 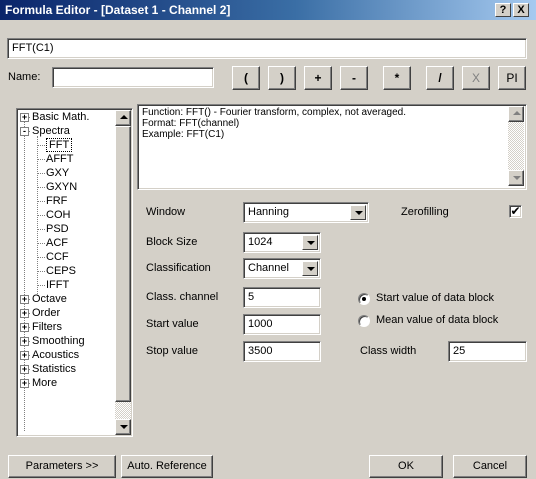 I want to click on info-scroll-up-button, so click(x=516, y=114).